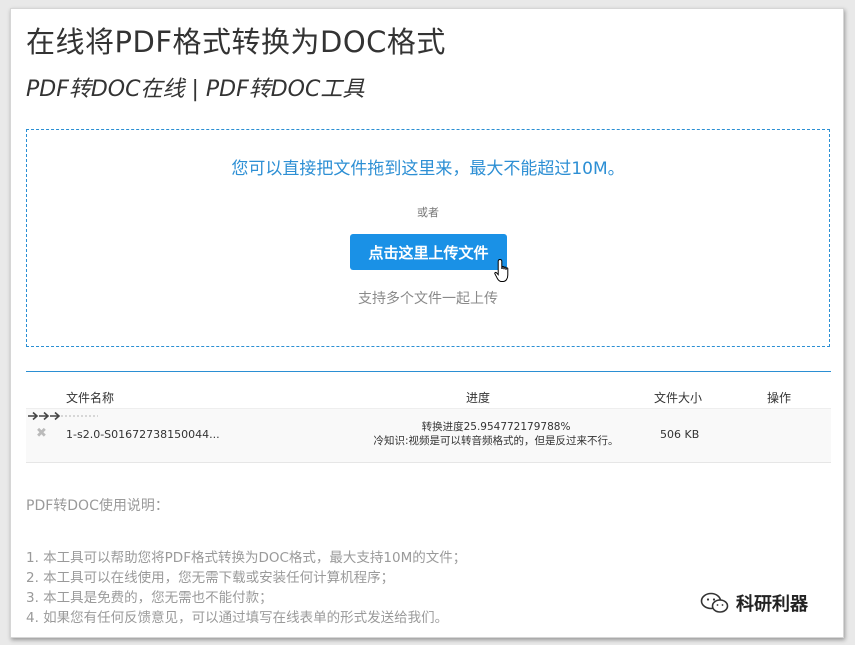 This screenshot has width=855, height=645. What do you see at coordinates (714, 602) in the screenshot?
I see `wechat-icon` at bounding box center [714, 602].